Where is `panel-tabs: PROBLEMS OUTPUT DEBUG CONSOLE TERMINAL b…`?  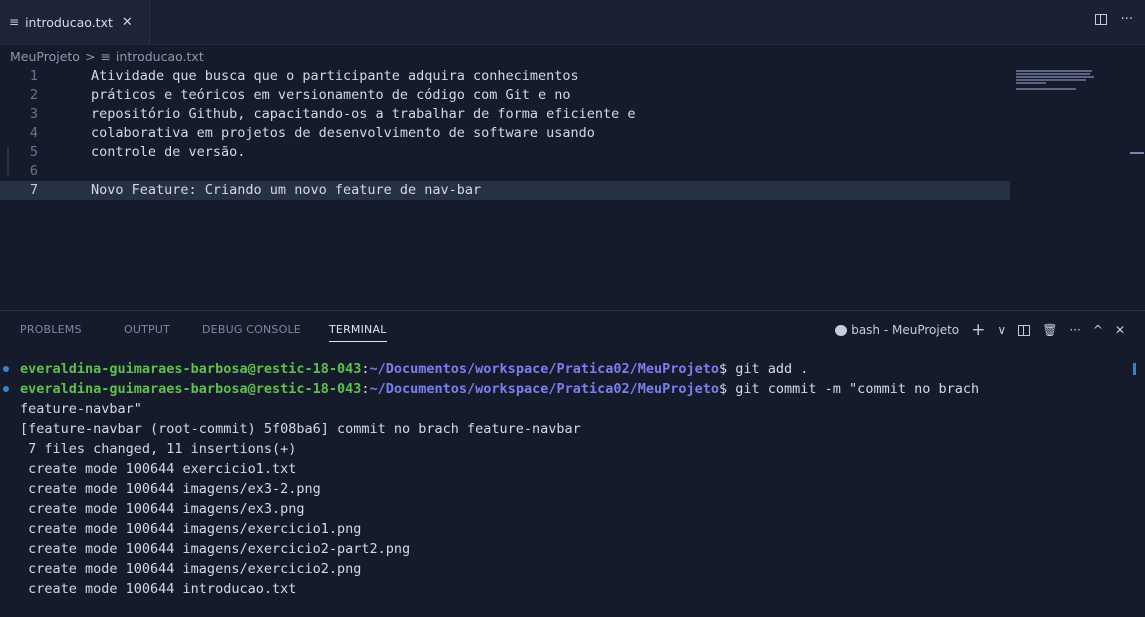 panel-tabs: PROBLEMS OUTPUT DEBUG CONSOLE TERMINAL b… is located at coordinates (572, 330).